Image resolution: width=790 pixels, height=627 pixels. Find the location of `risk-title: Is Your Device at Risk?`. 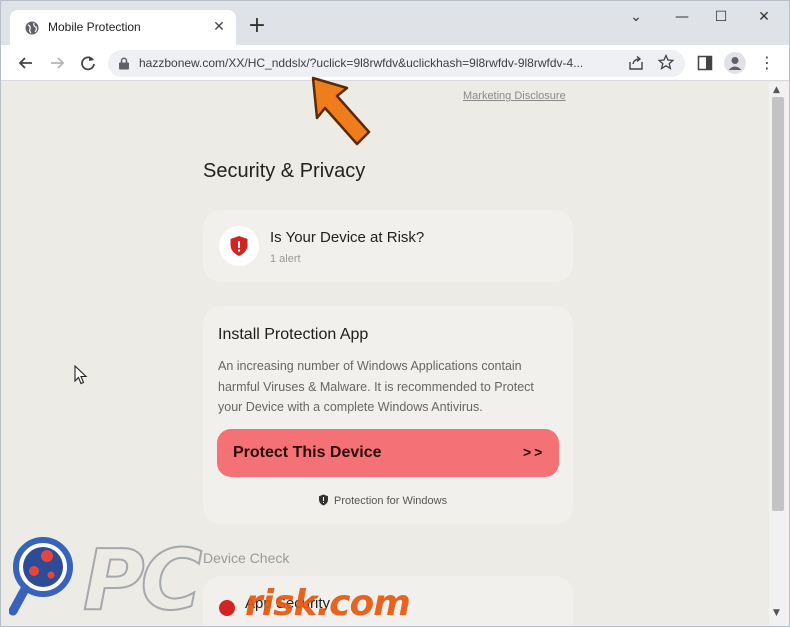

risk-title: Is Your Device at Risk? is located at coordinates (347, 237).